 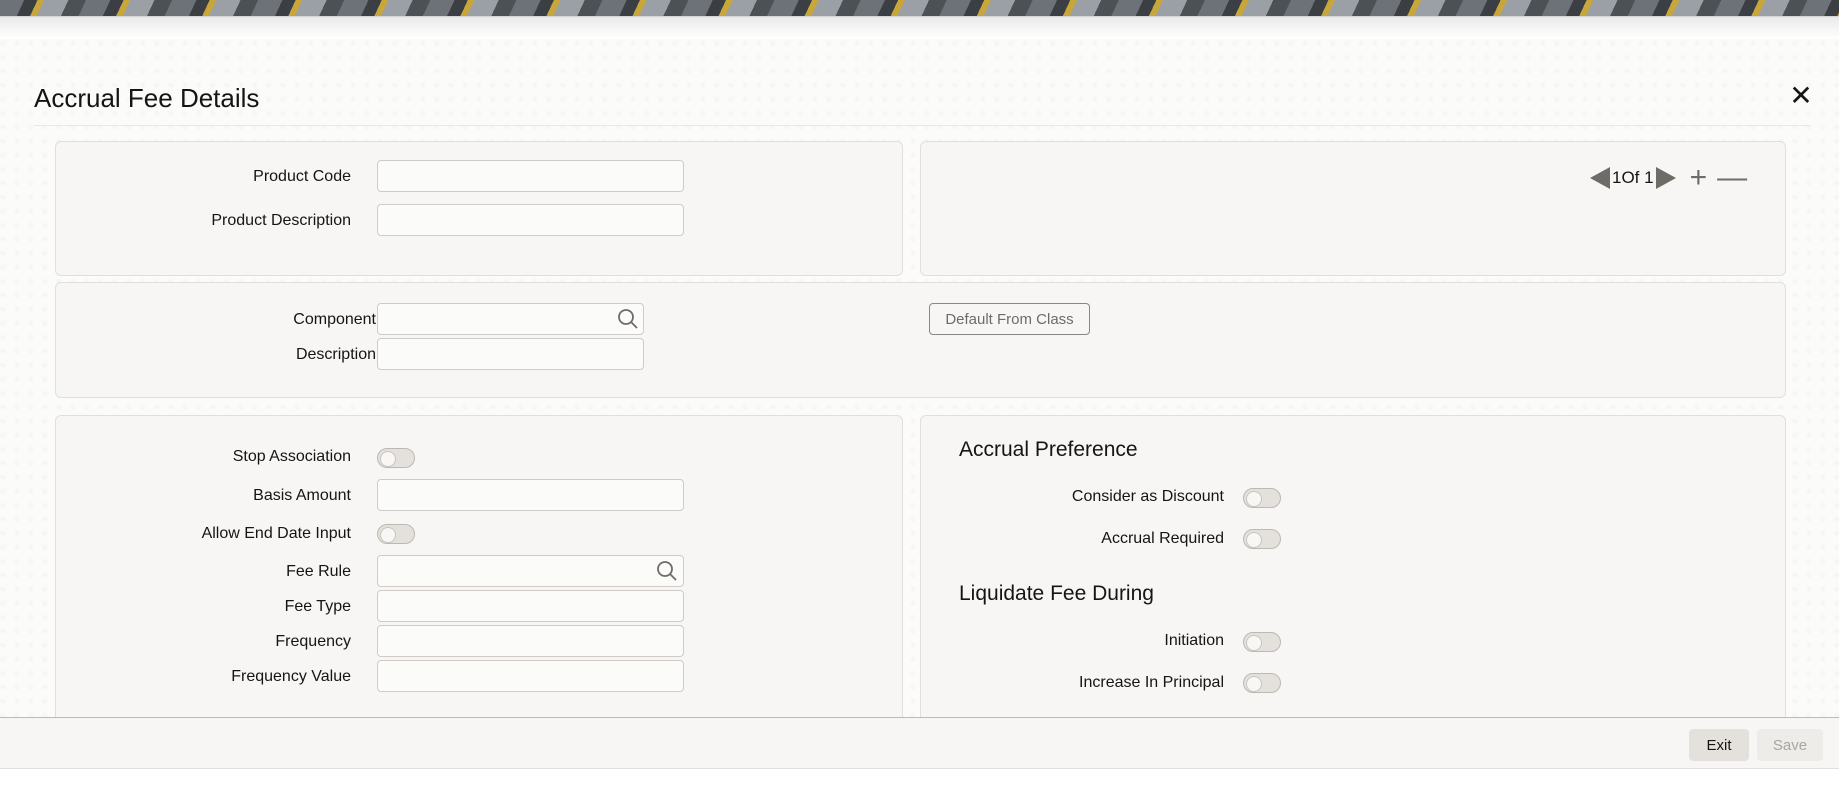 What do you see at coordinates (919, 743) in the screenshot?
I see `footer-bar: Exit Save` at bounding box center [919, 743].